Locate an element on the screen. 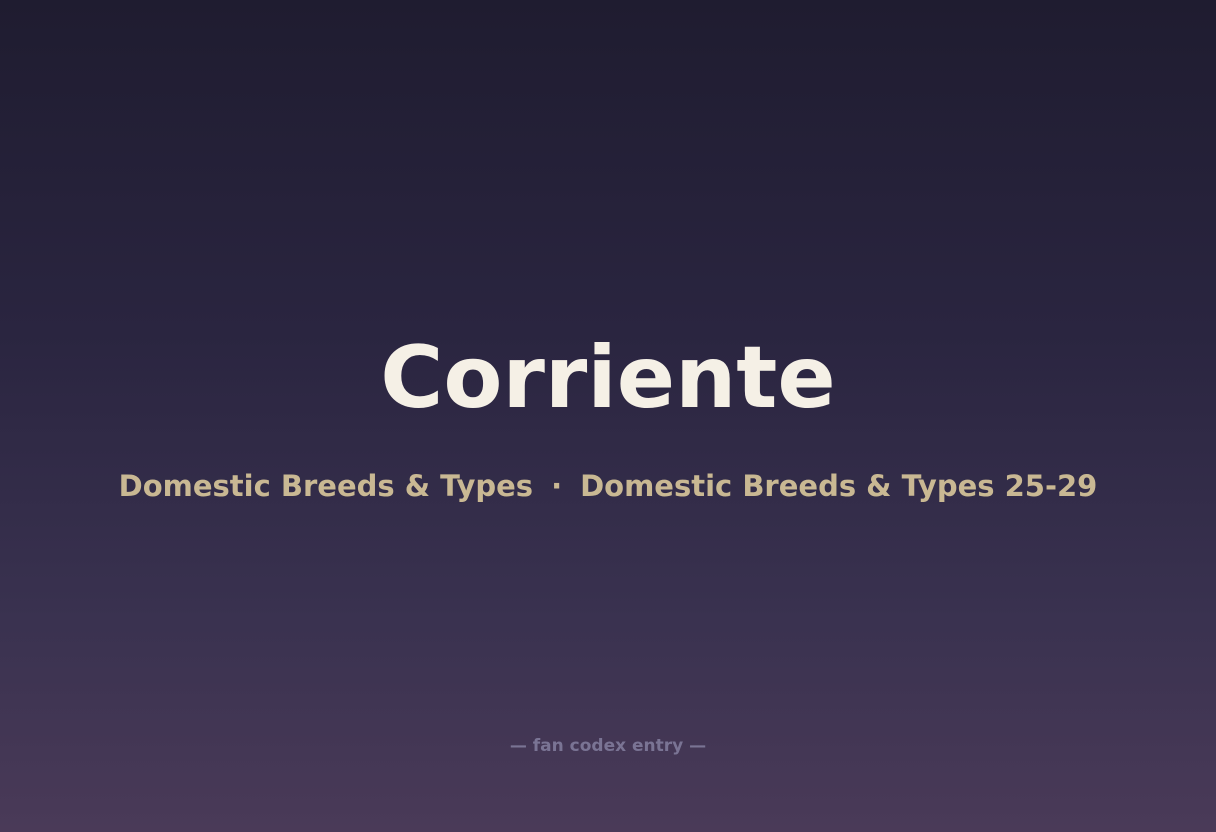 This screenshot has width=1216, height=832. footer-caption: — fan codex entry — is located at coordinates (608, 746).